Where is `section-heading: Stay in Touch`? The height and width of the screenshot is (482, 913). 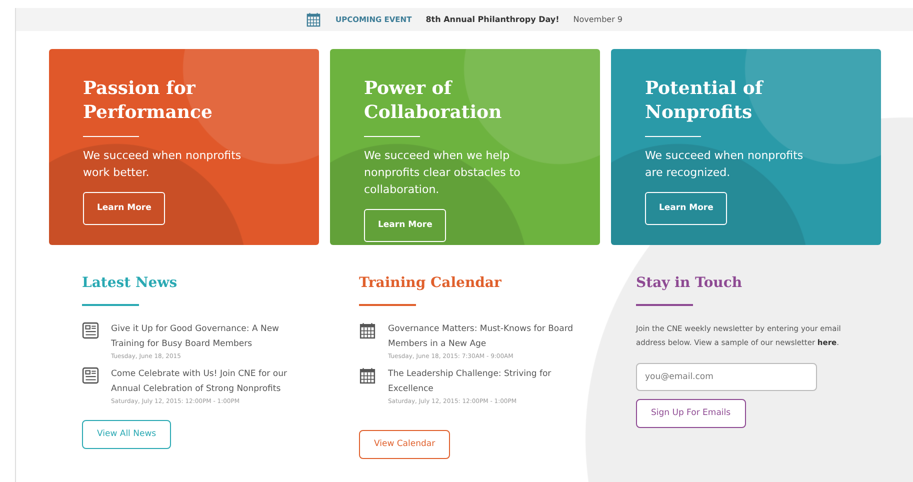
section-heading: Stay in Touch is located at coordinates (690, 283).